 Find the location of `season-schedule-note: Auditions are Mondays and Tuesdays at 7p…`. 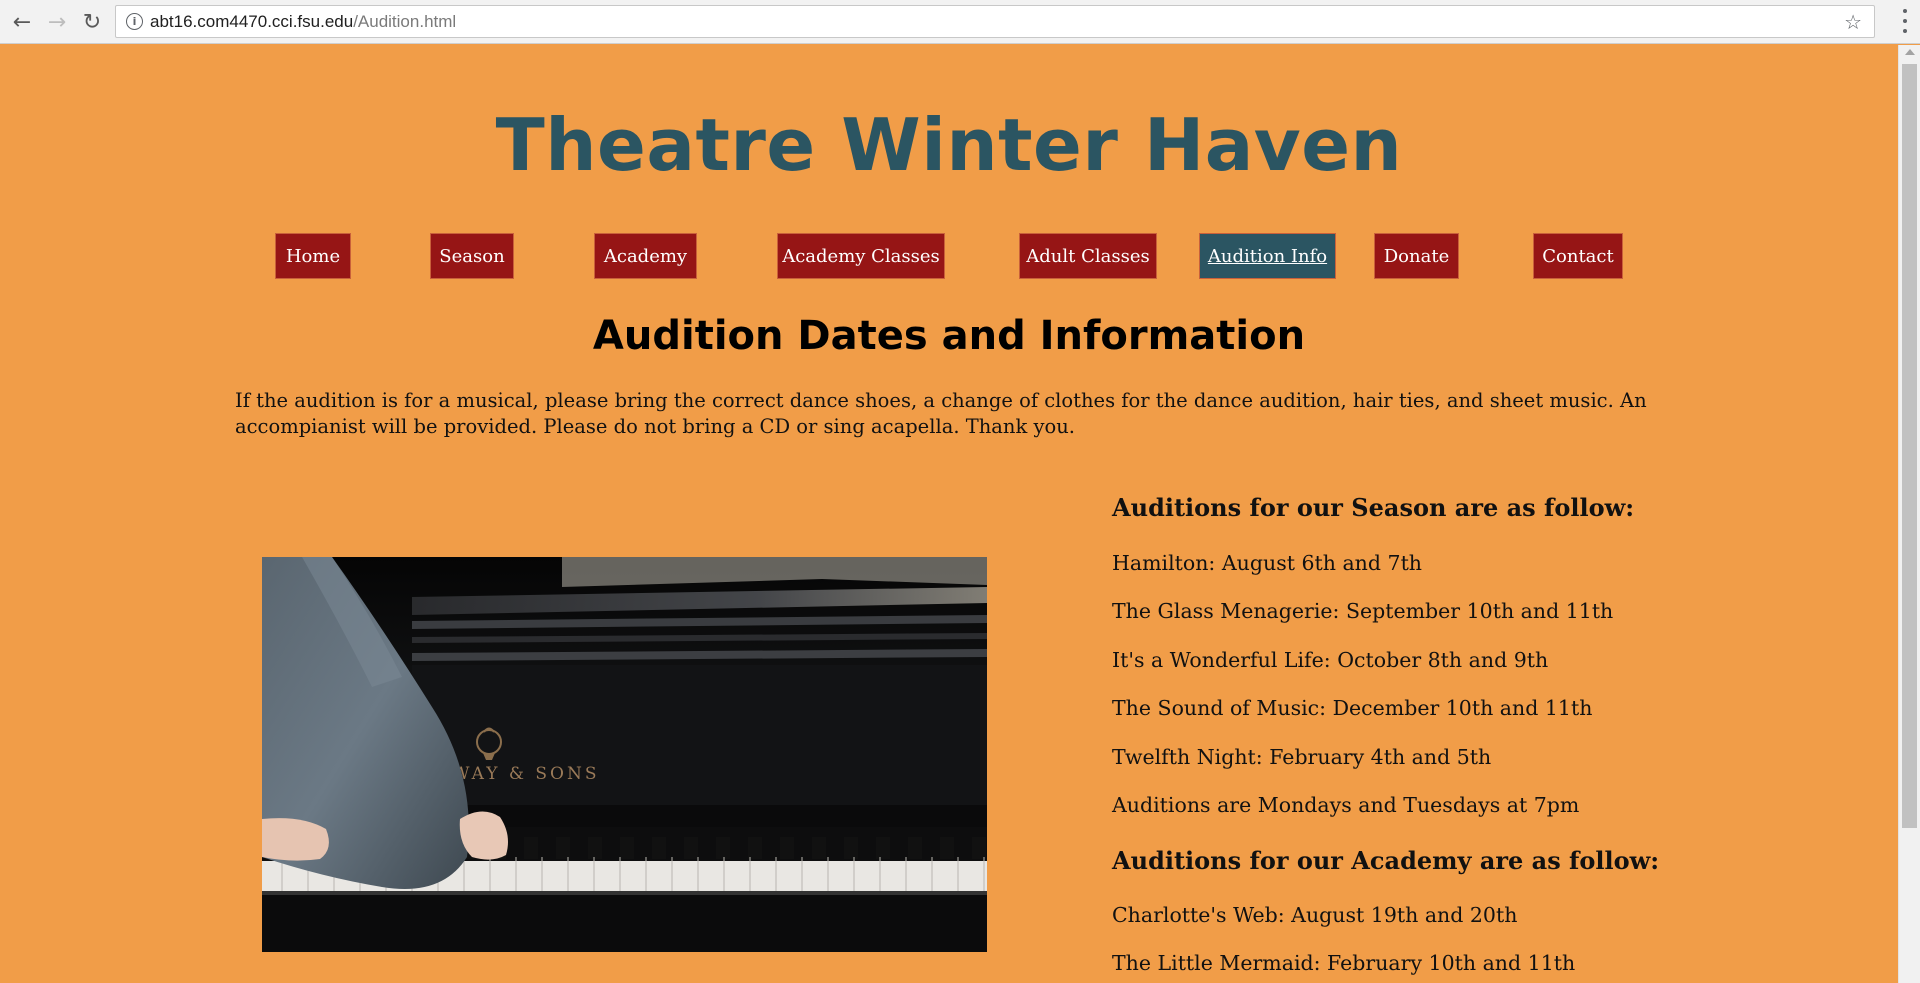

season-schedule-note: Auditions are Mondays and Tuesdays at 7p… is located at coordinates (1346, 805).